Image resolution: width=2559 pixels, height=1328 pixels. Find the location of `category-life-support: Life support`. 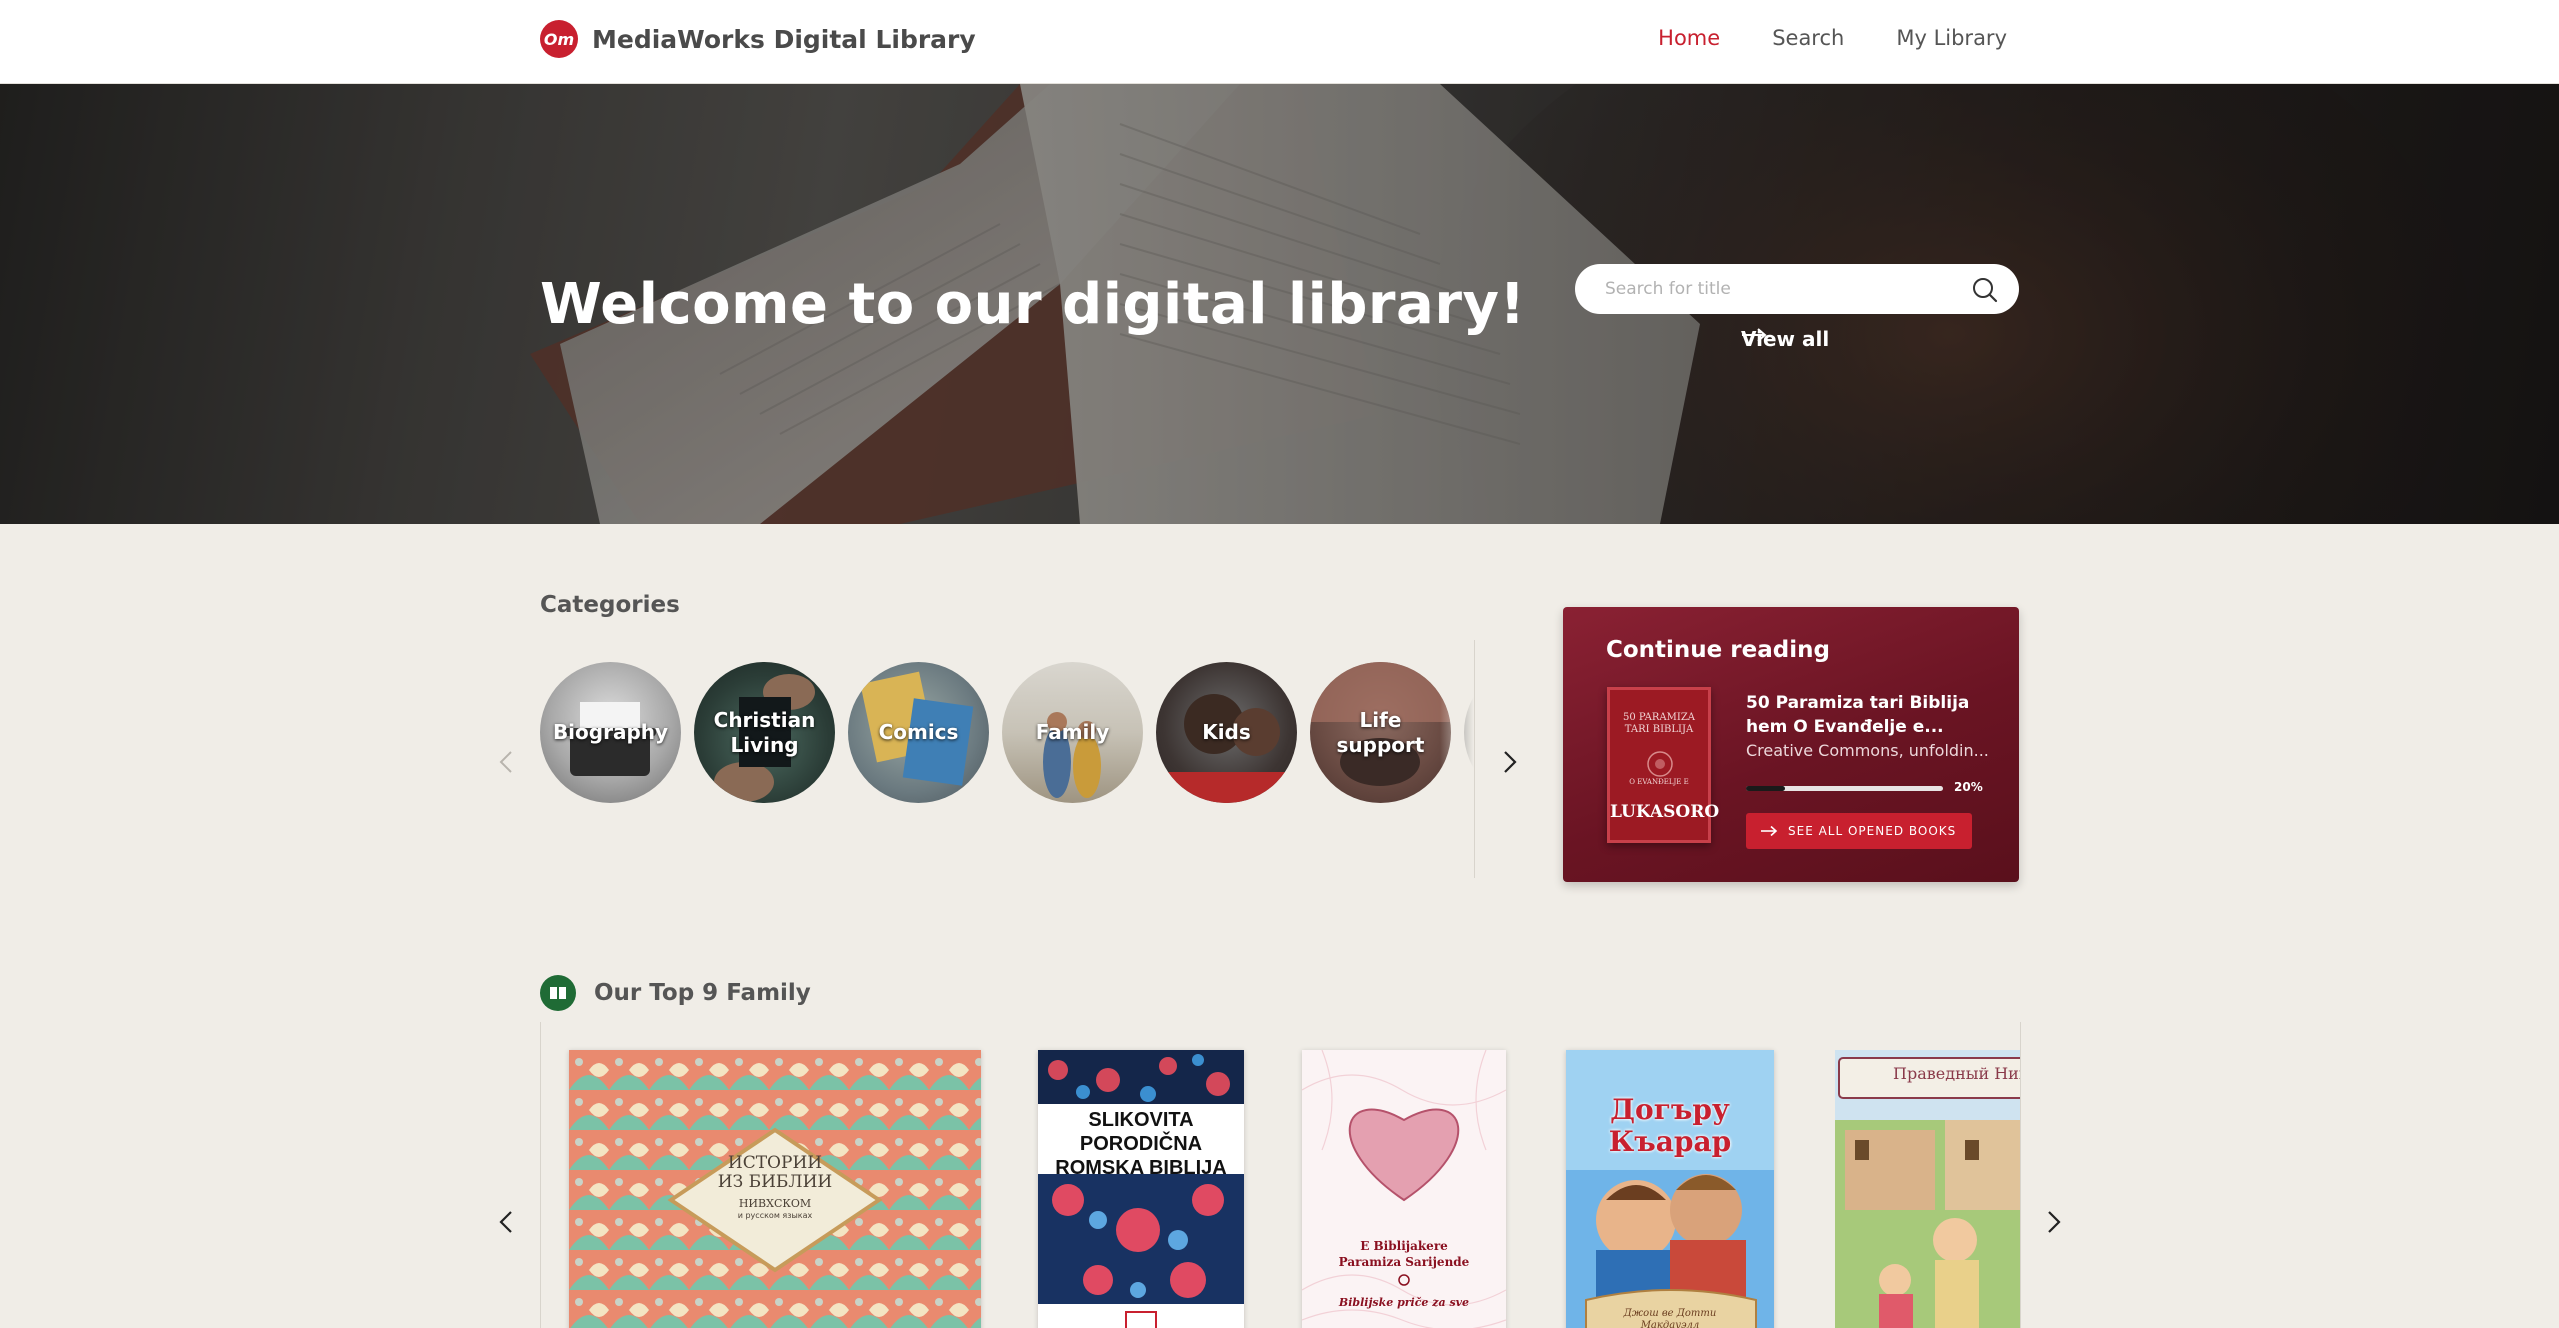

category-life-support: Life support is located at coordinates (1380, 732).